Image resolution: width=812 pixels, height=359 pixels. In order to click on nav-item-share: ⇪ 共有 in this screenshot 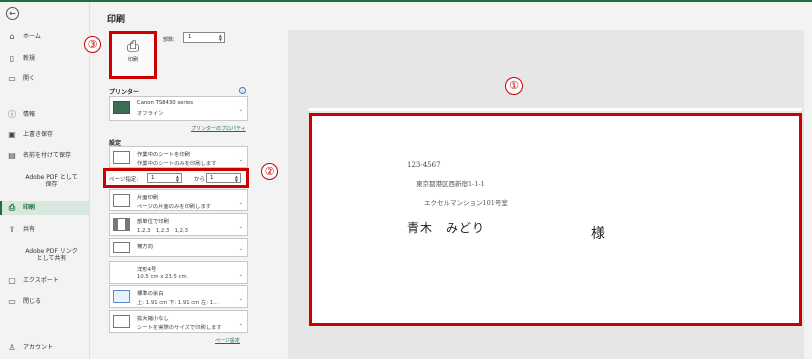, I will do `click(44, 230)`.